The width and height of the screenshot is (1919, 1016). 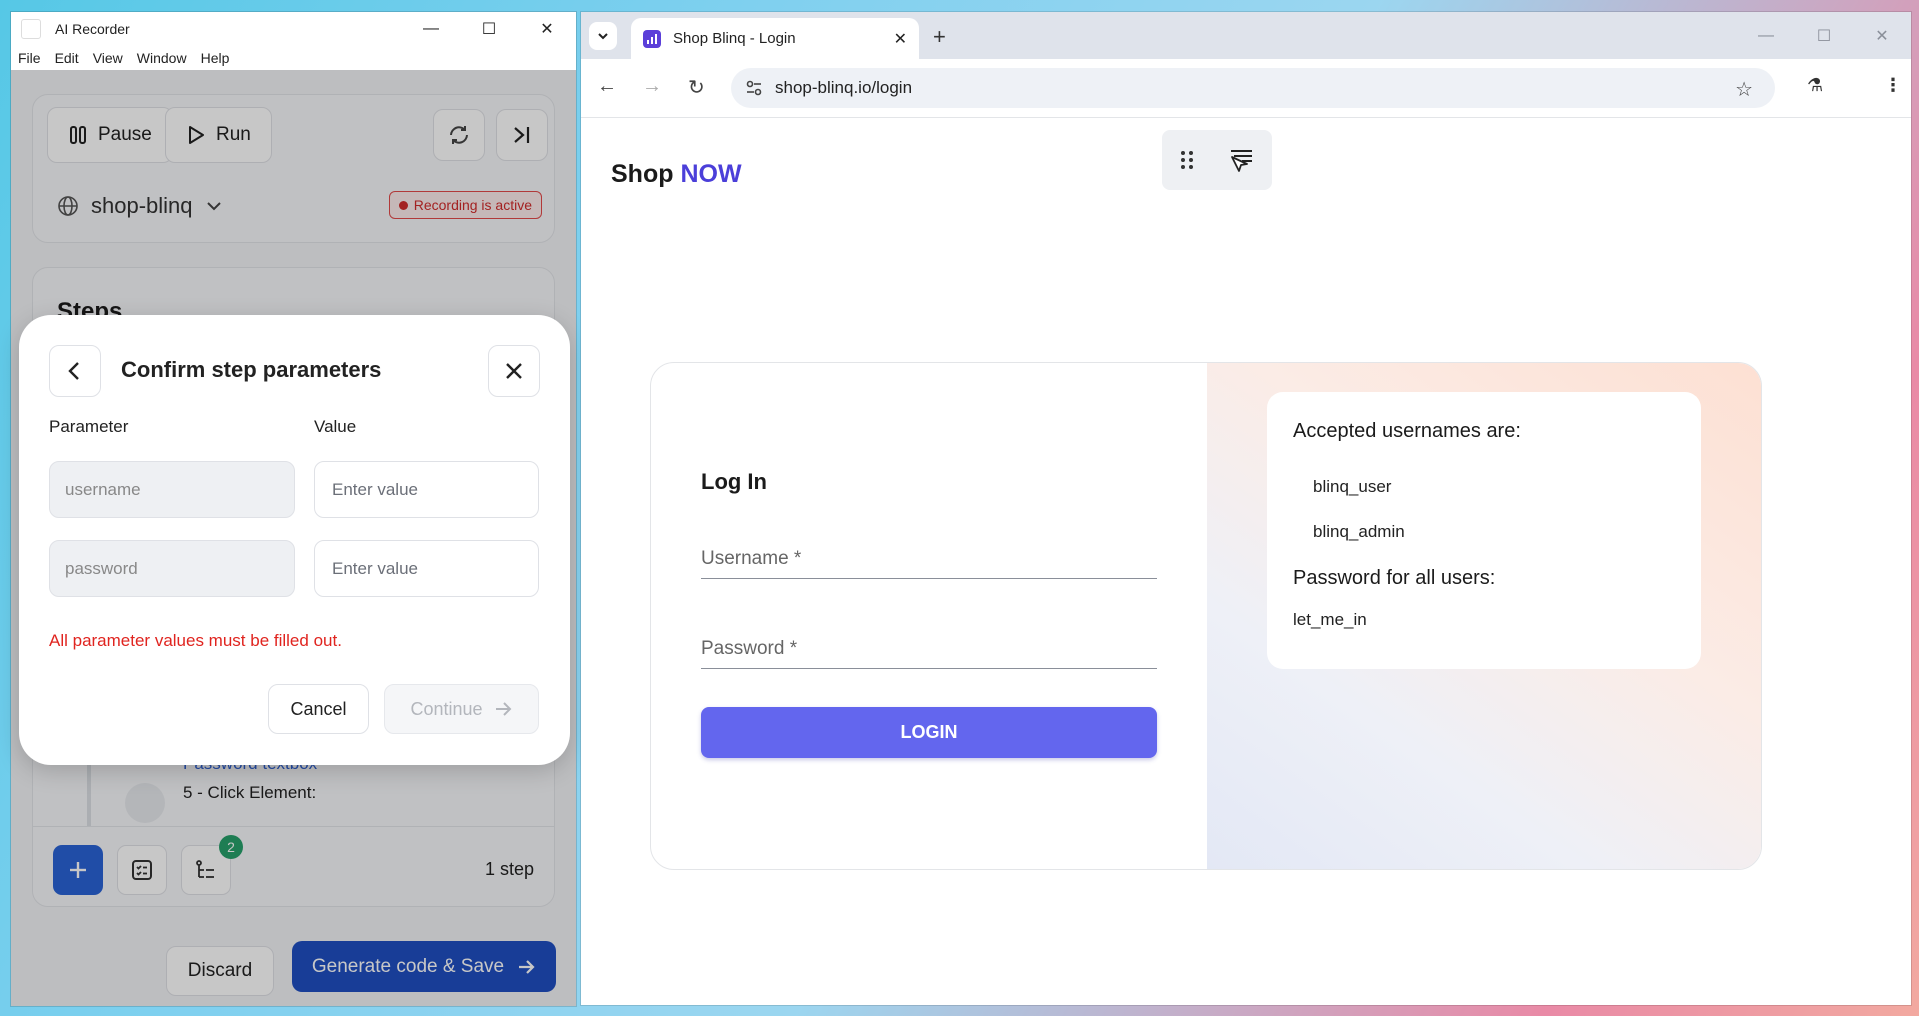 I want to click on parameter-column-header: Parameter, so click(x=89, y=426).